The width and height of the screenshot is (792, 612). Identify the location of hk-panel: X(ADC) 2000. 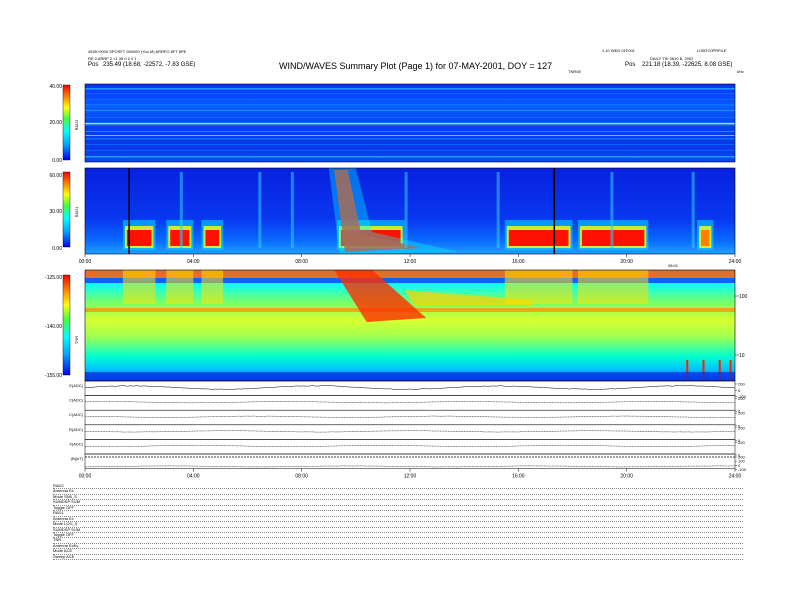
(407, 448).